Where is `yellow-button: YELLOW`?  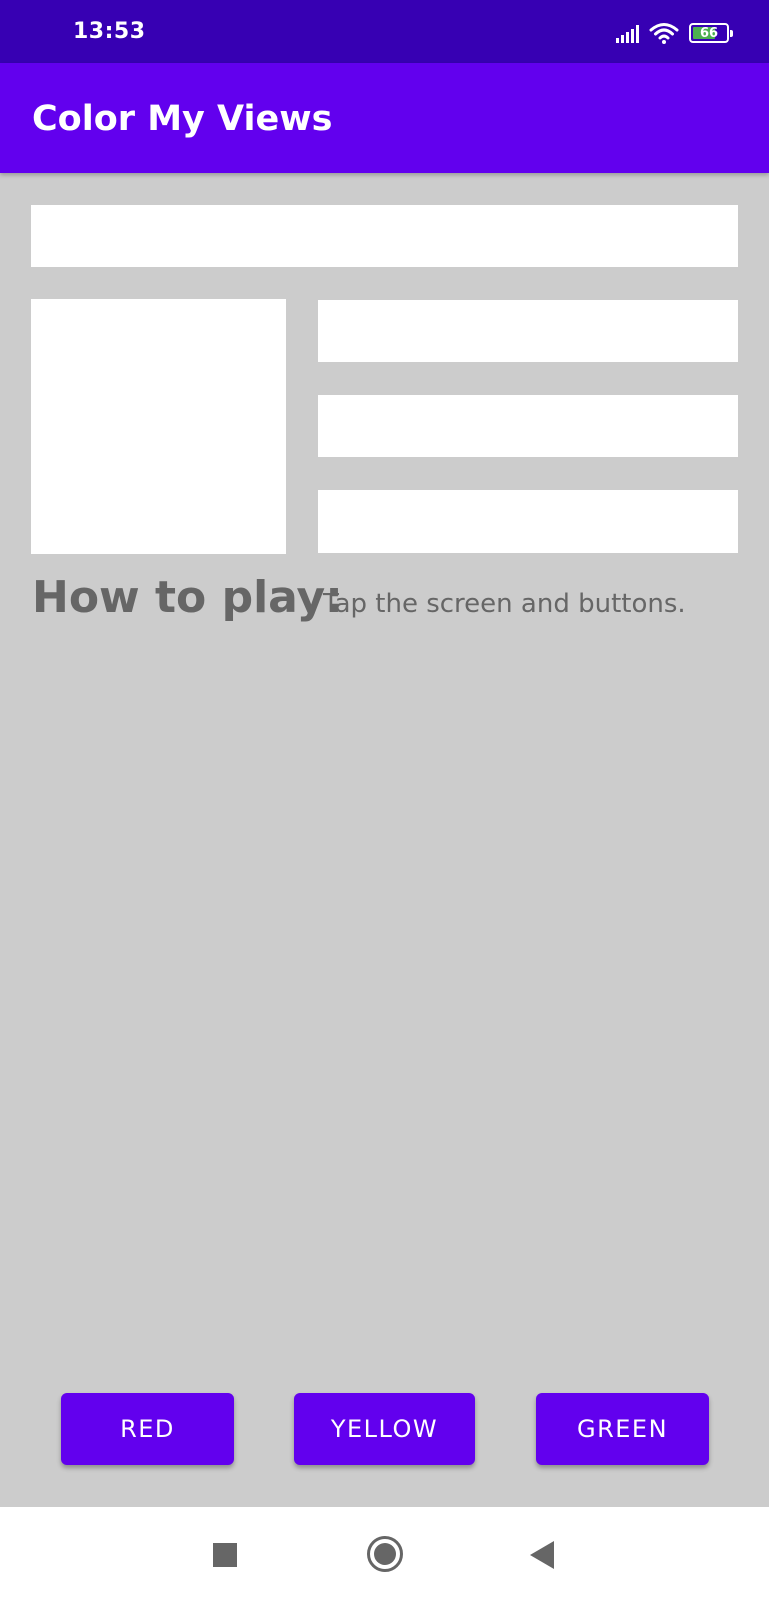
yellow-button: YELLOW is located at coordinates (384, 1429).